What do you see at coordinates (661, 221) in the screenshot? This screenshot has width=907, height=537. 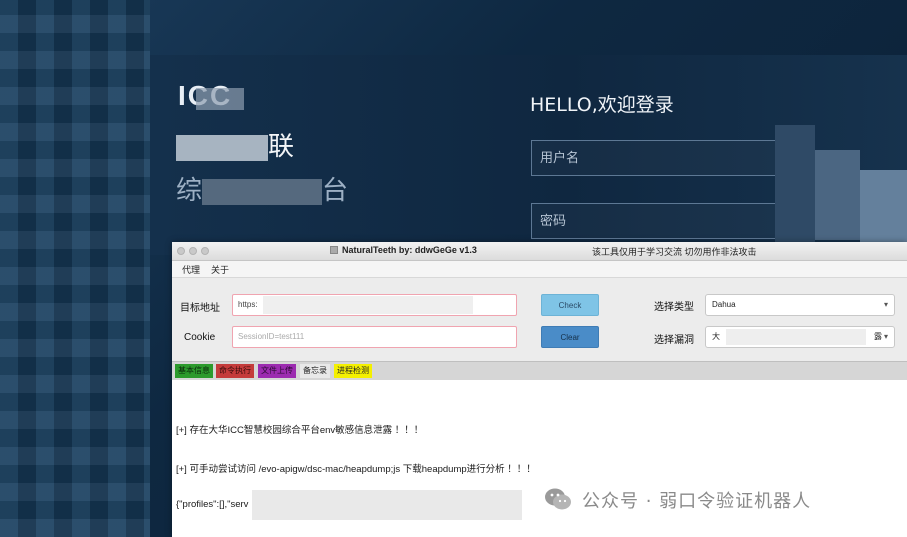 I see `password-field: 密码` at bounding box center [661, 221].